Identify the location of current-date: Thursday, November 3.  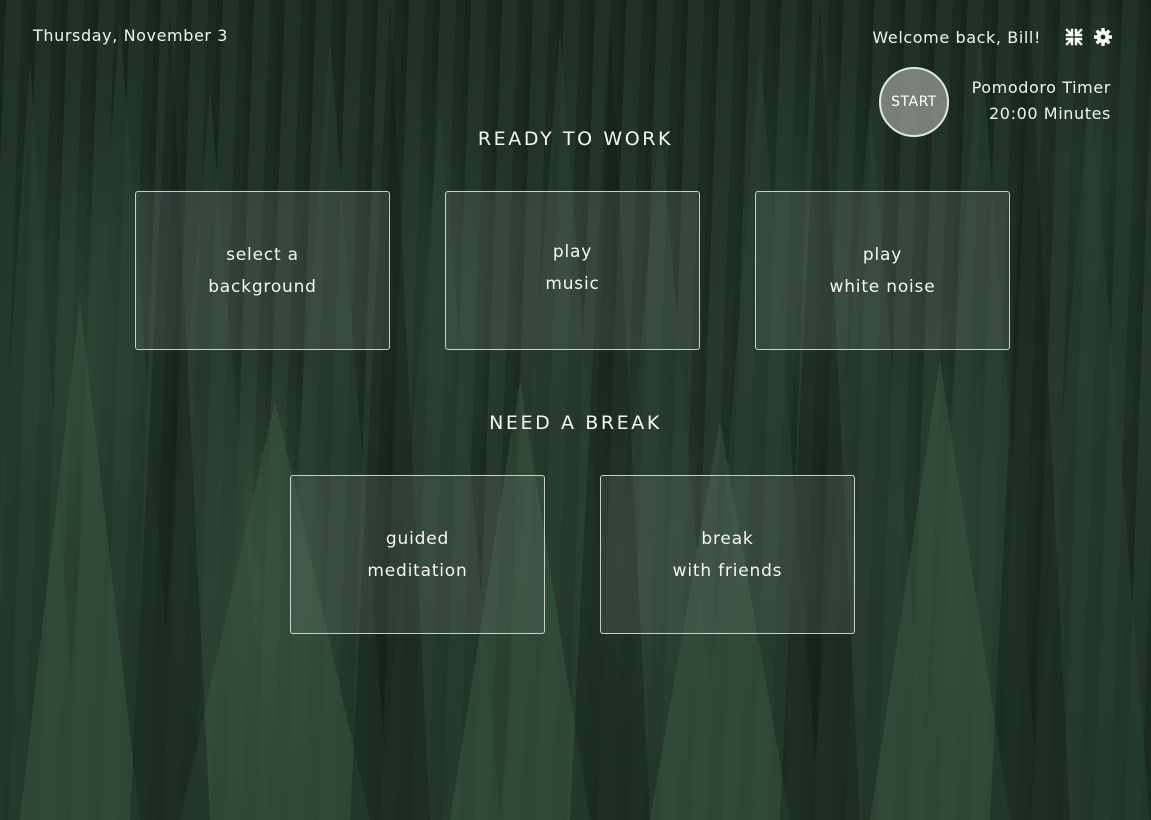
(131, 35).